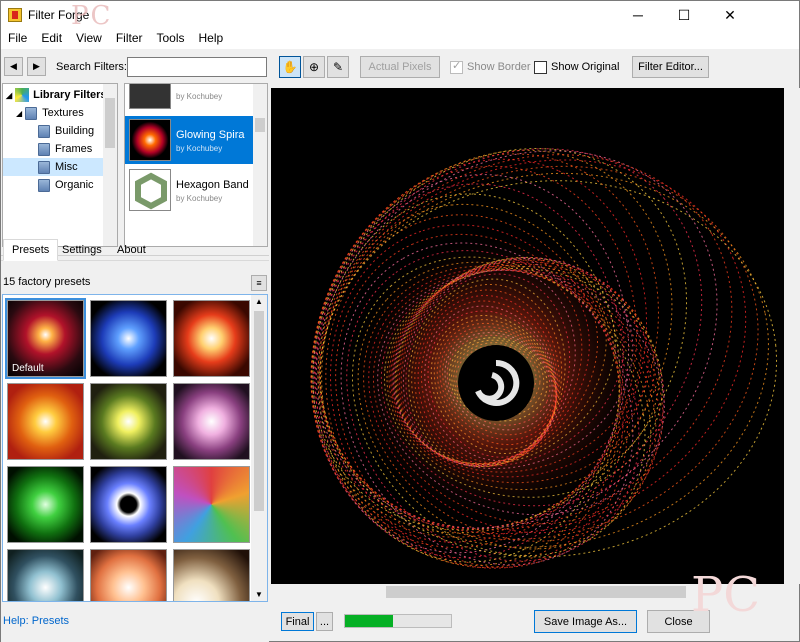 This screenshot has width=800, height=642. I want to click on maximize-button: ☐, so click(684, 15).